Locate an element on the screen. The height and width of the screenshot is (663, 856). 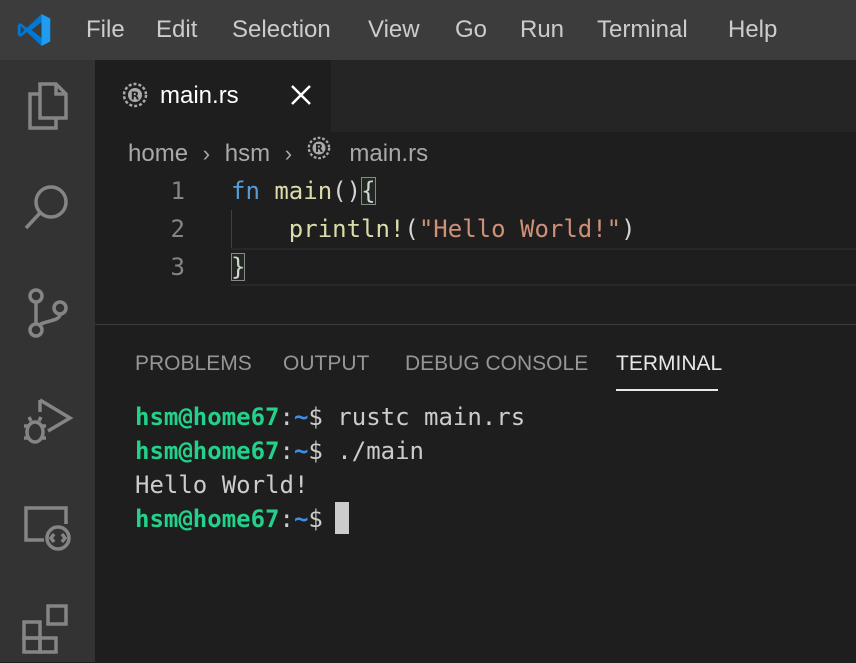
close-icon is located at coordinates (301, 95).